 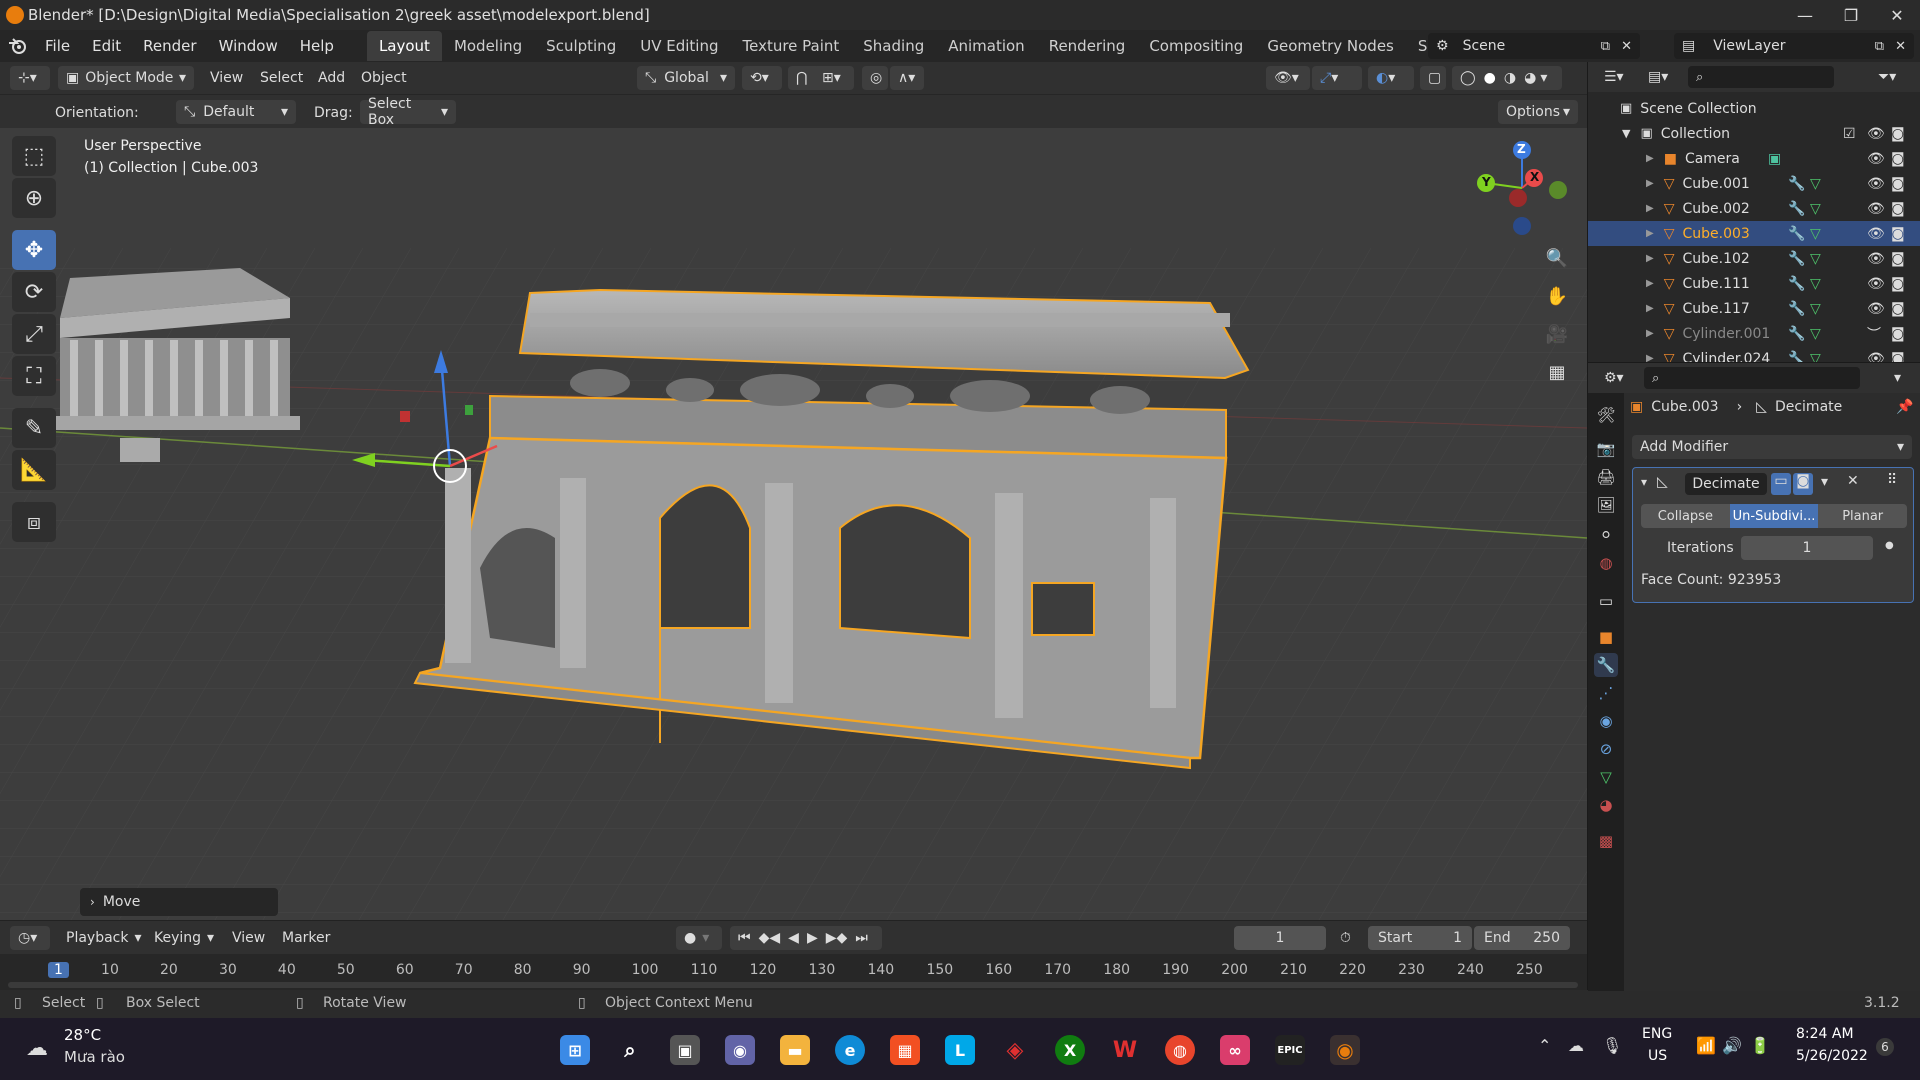 I want to click on menu-view: View, so click(x=226, y=78).